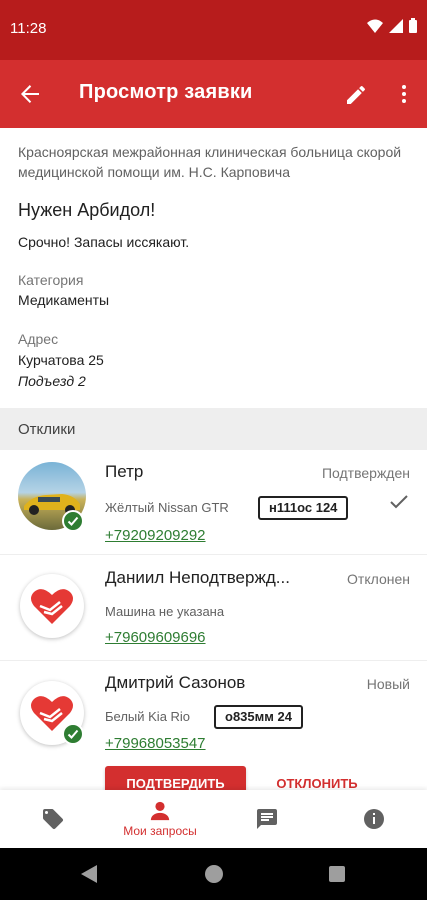 The image size is (427, 900). I want to click on car-info: Белый Kia Rio, so click(148, 716).